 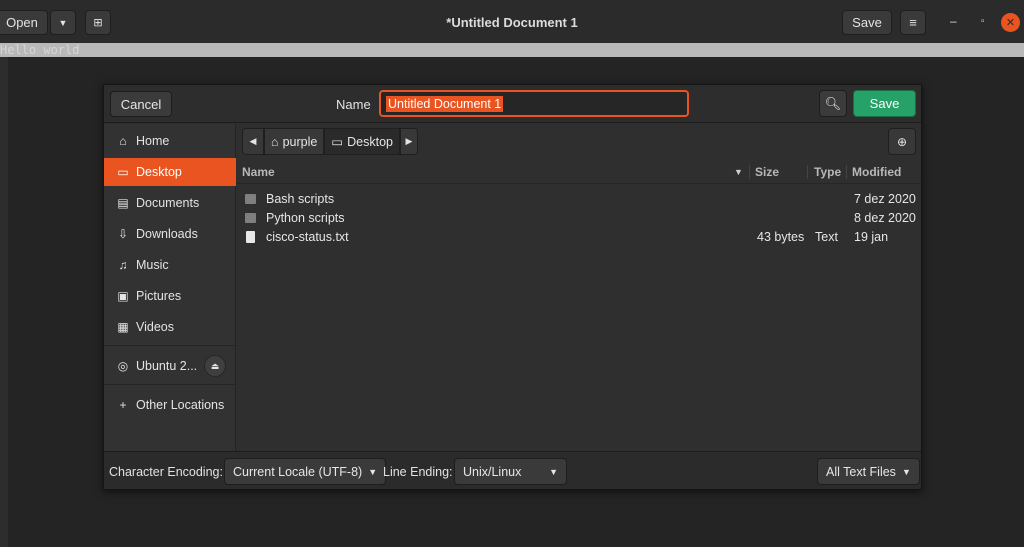 What do you see at coordinates (300, 141) in the screenshot?
I see `path-segment-label: purple` at bounding box center [300, 141].